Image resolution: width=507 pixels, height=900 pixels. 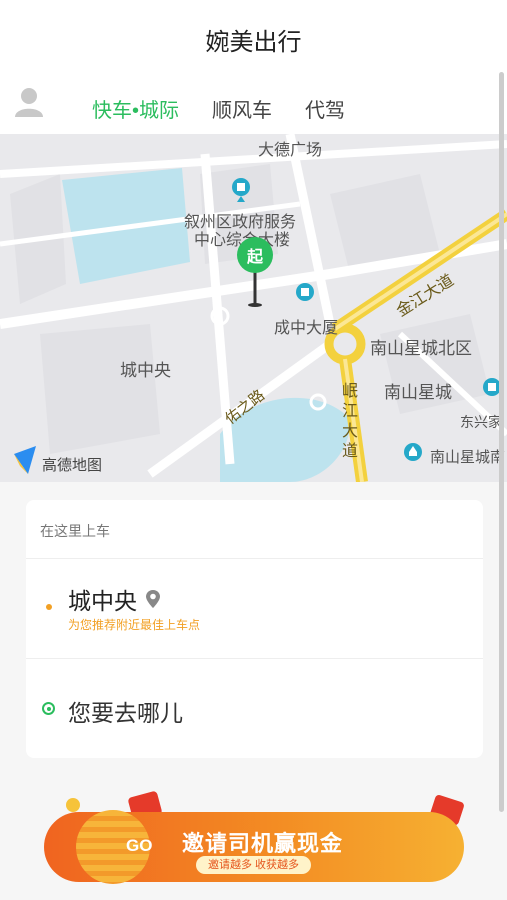 I want to click on destination-input: 您要去哪儿, so click(x=125, y=711).